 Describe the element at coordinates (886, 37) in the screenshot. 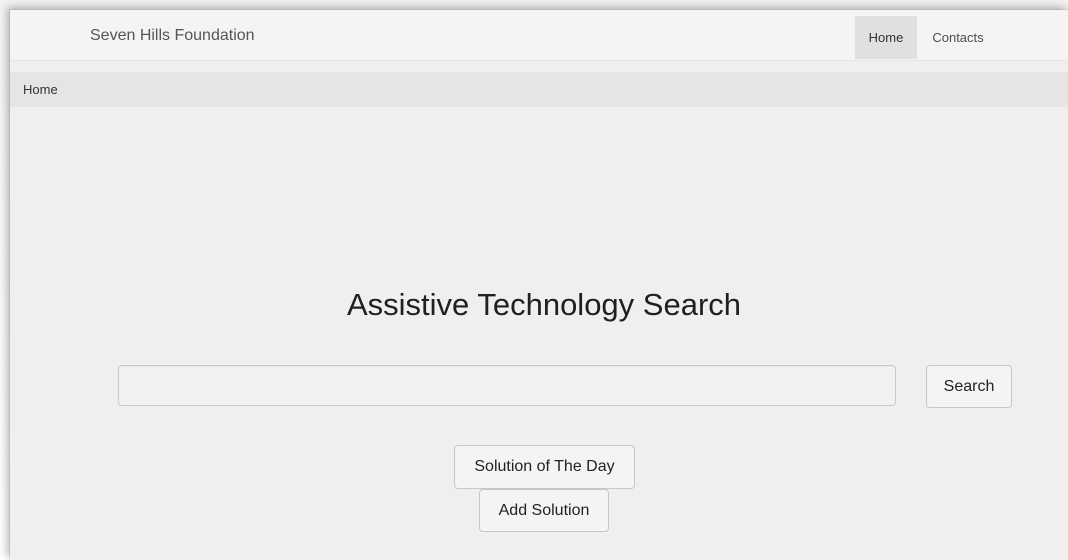

I see `nav-home-link: Home` at that location.